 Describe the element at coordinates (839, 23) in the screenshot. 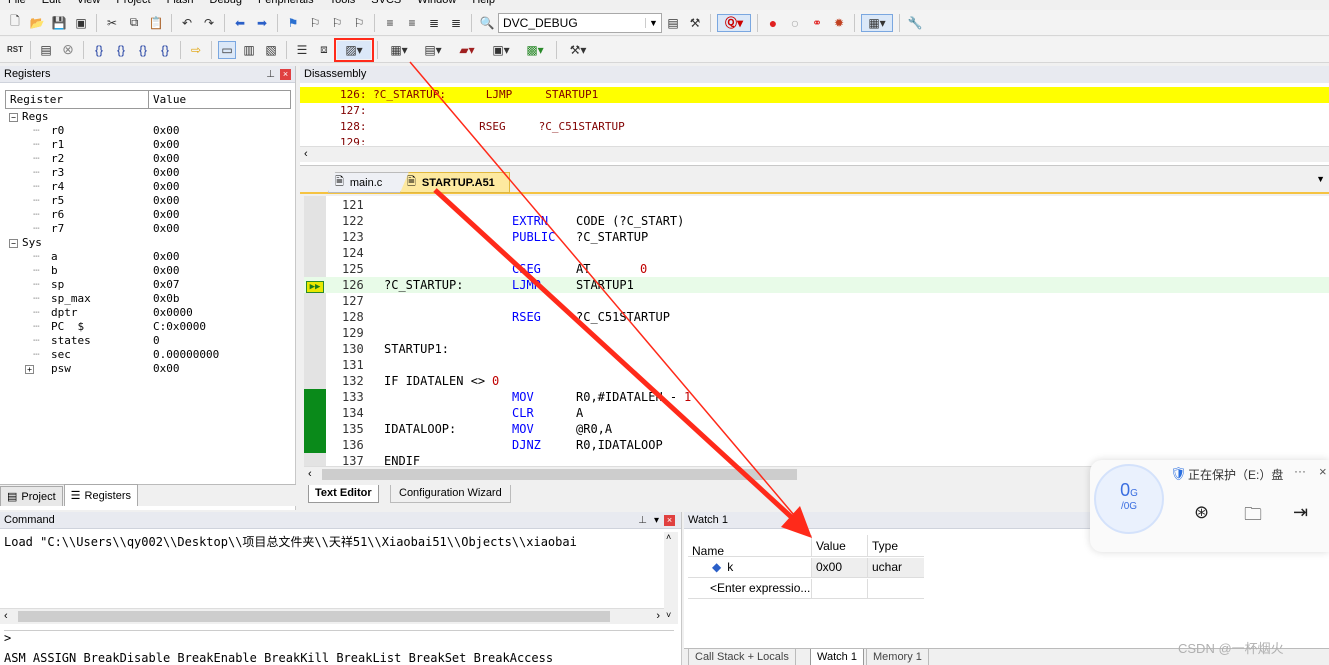

I see `breakpoint-kill-all-icon: ✹` at that location.